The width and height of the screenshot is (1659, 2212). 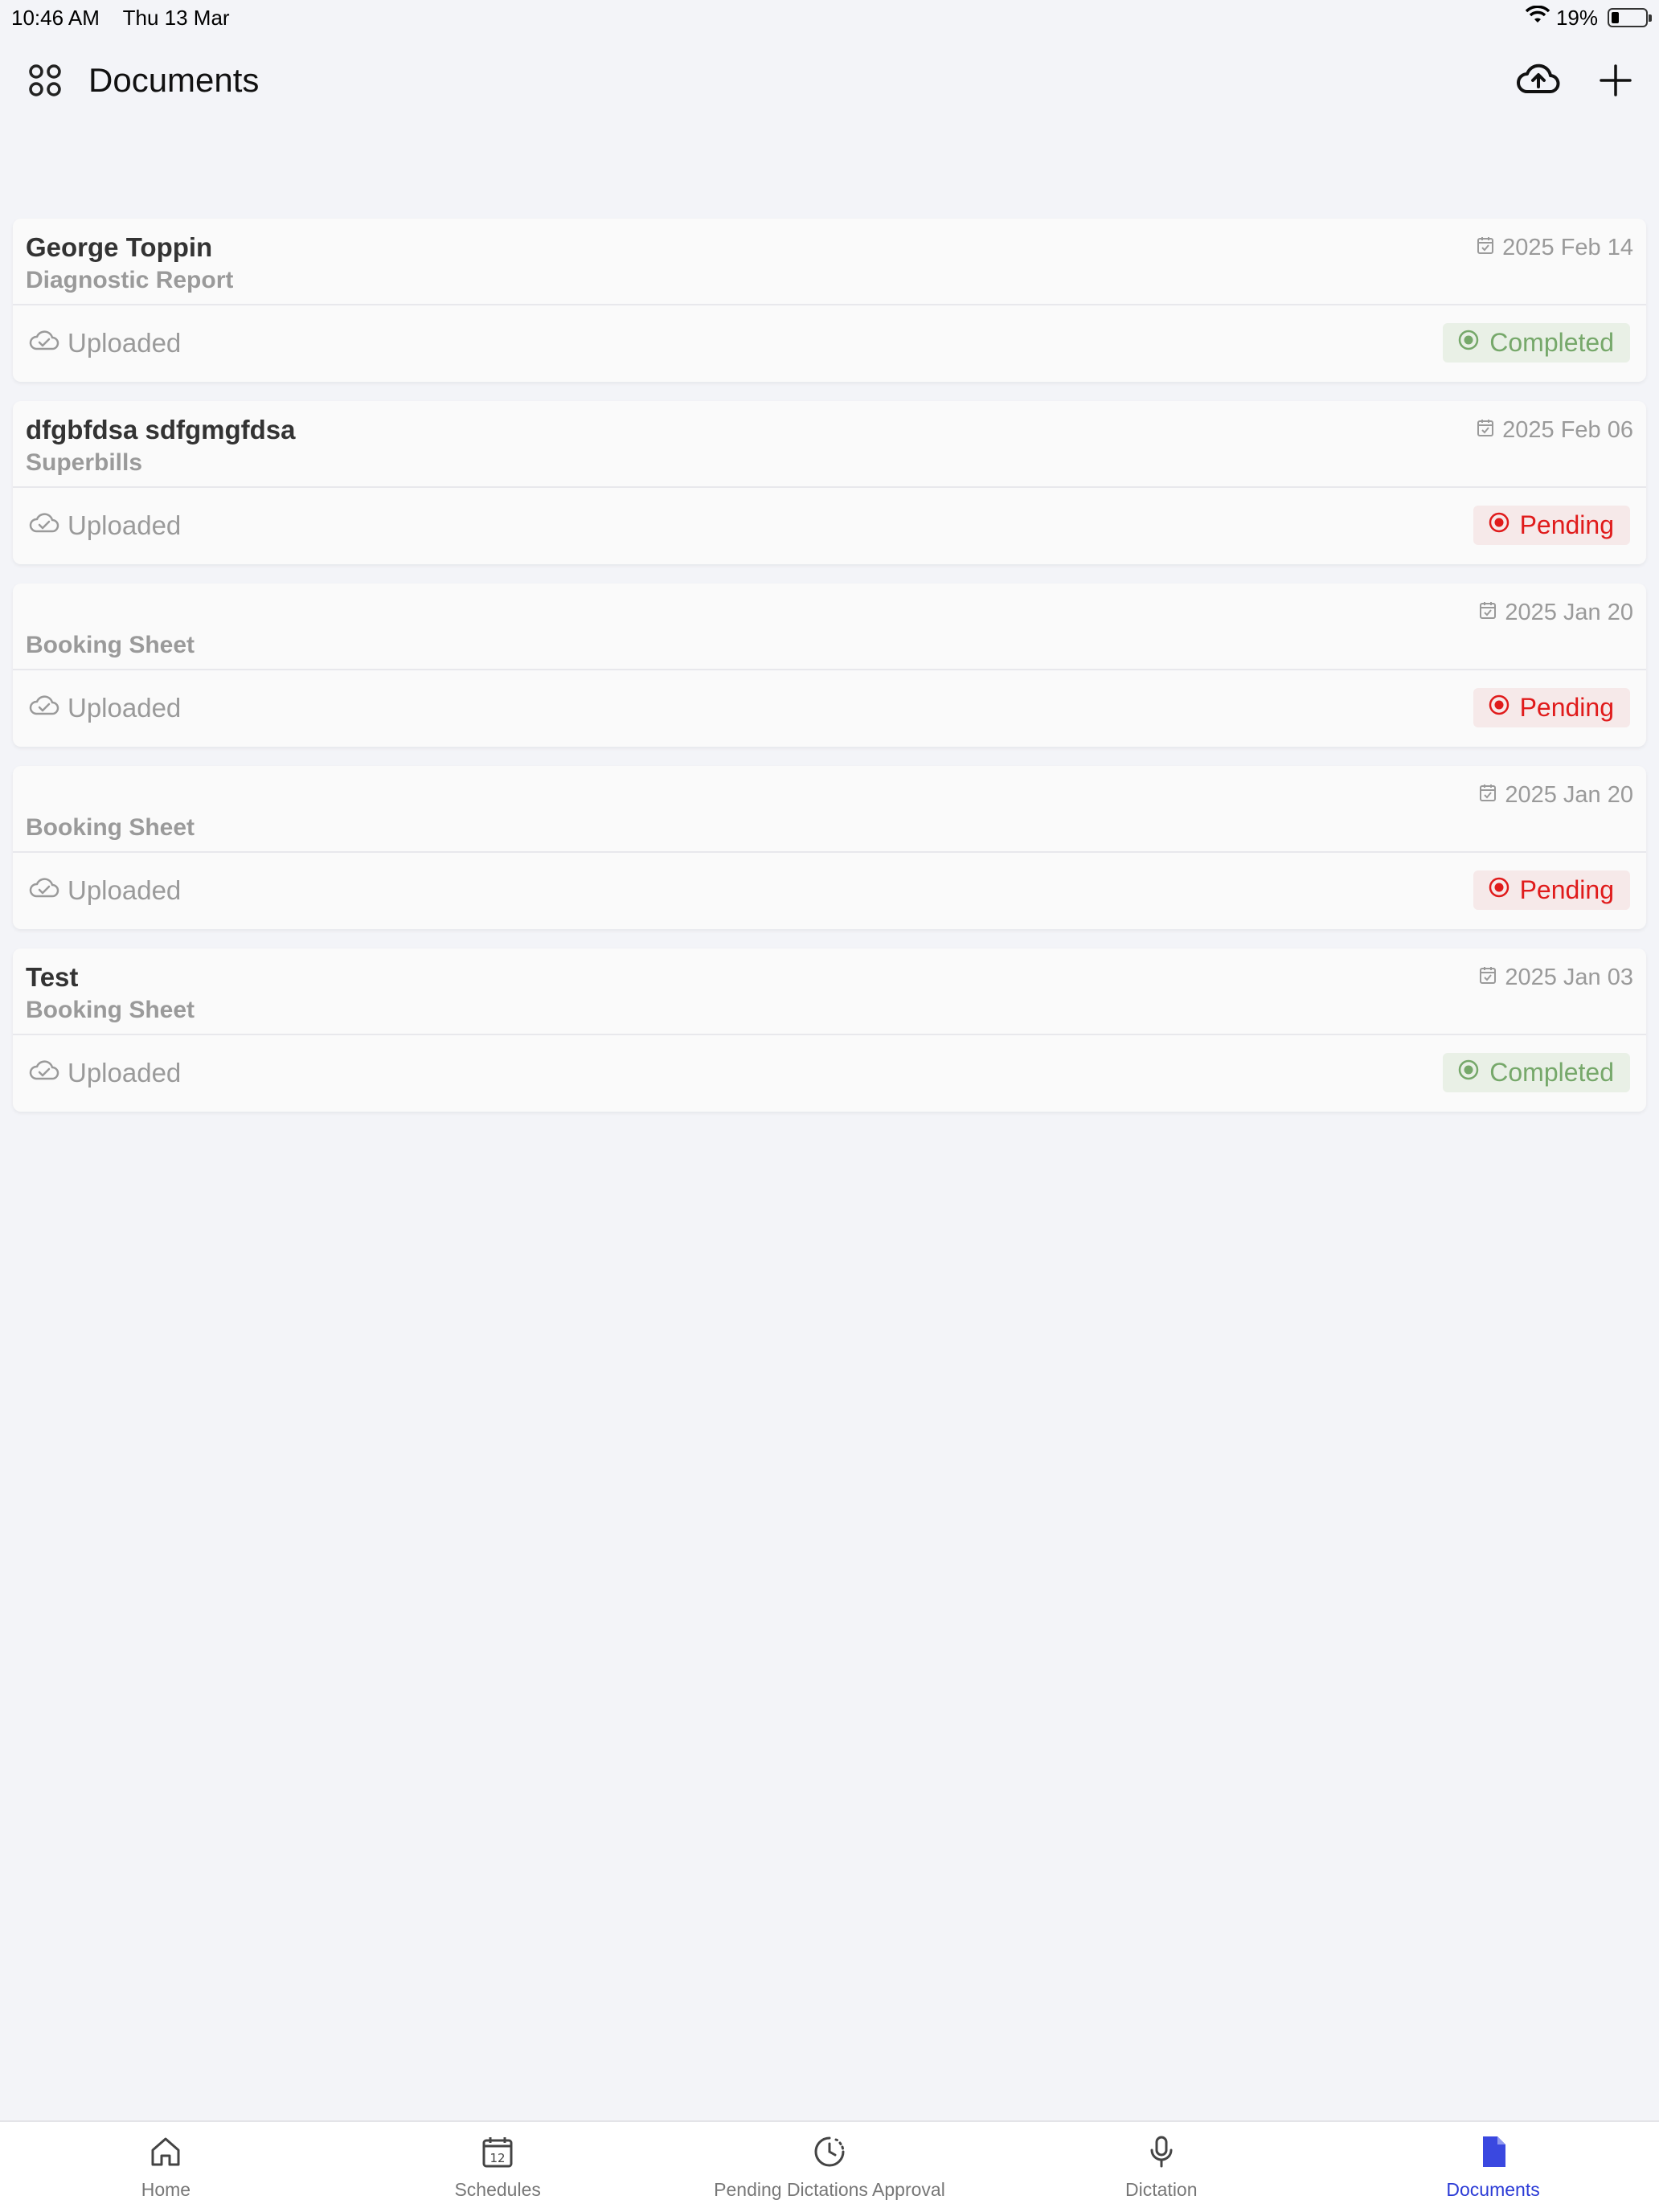 What do you see at coordinates (119, 247) in the screenshot?
I see `document-name: George Toppin` at bounding box center [119, 247].